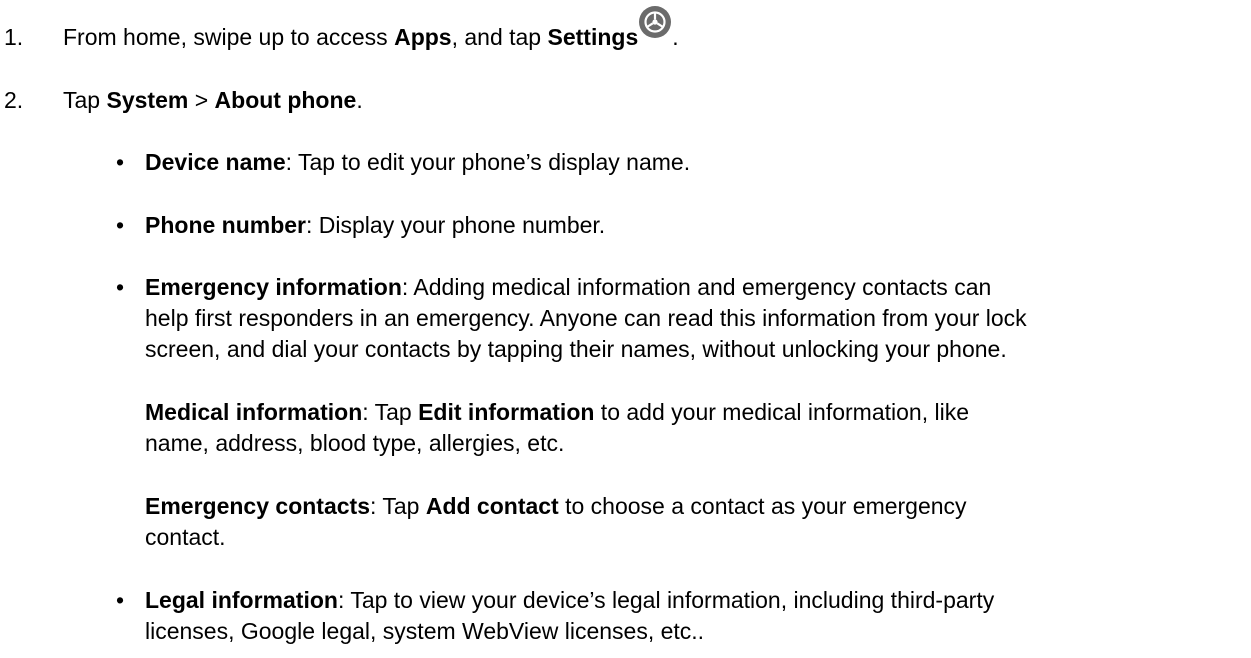 The height and width of the screenshot is (658, 1251). Describe the element at coordinates (506, 412) in the screenshot. I see `edit-information-label: Edit information` at that location.